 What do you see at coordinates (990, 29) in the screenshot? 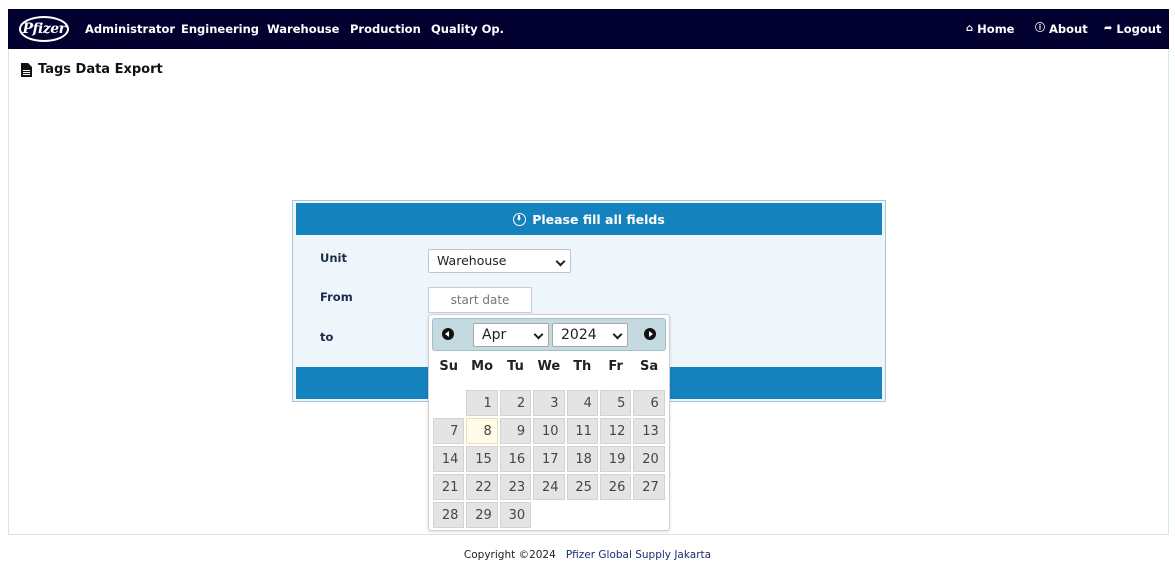
I see `nav-home: ⌂ Home` at bounding box center [990, 29].